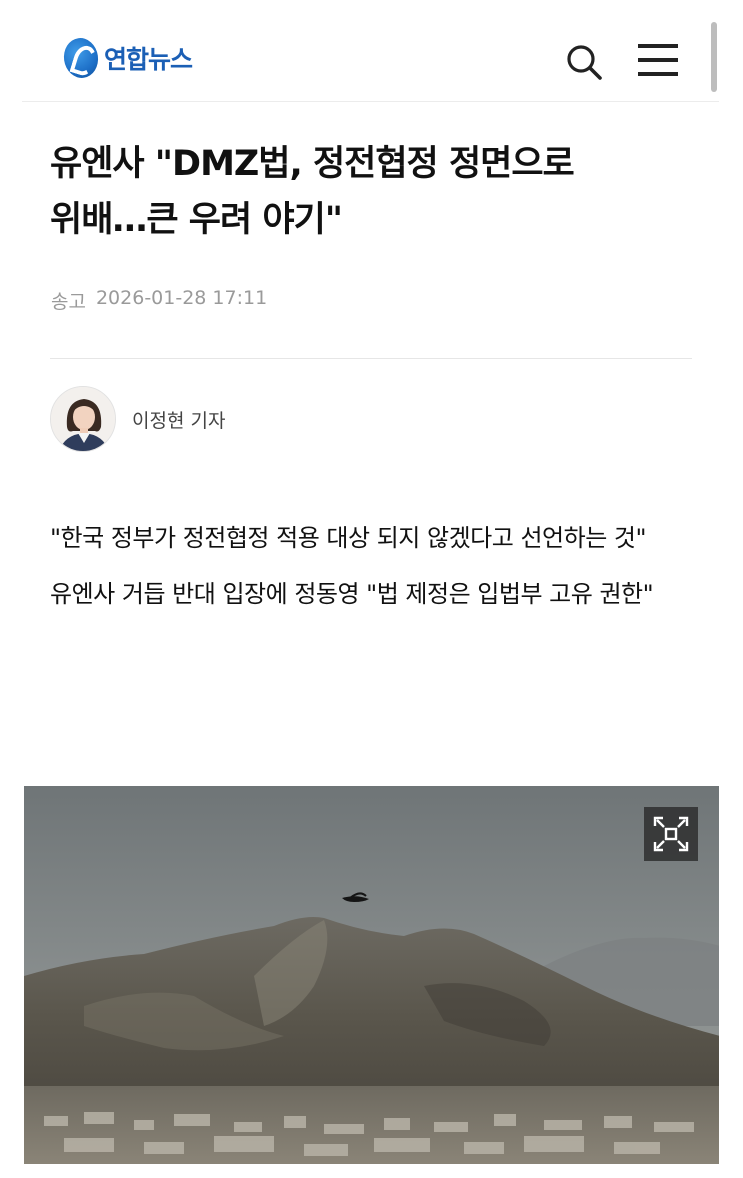 This screenshot has height=1178, width=743. I want to click on date-value: 2026-01-28 17:11, so click(181, 298).